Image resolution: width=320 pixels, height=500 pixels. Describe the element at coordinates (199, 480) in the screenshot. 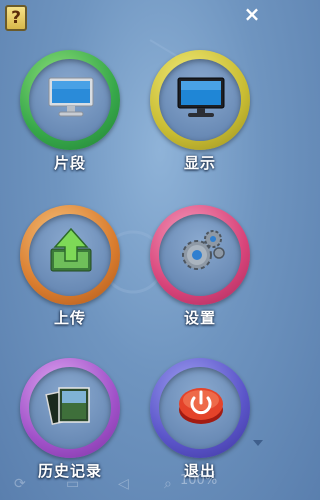

I see `zoom-level: 100%` at that location.